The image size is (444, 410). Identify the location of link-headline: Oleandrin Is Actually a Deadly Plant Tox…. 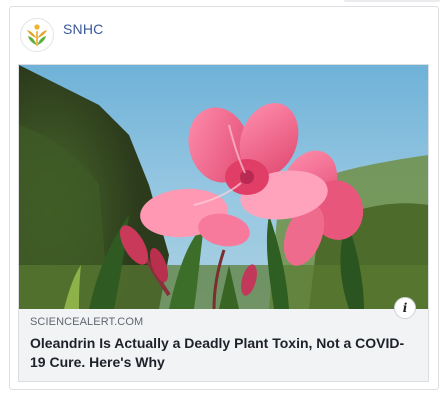
(224, 353).